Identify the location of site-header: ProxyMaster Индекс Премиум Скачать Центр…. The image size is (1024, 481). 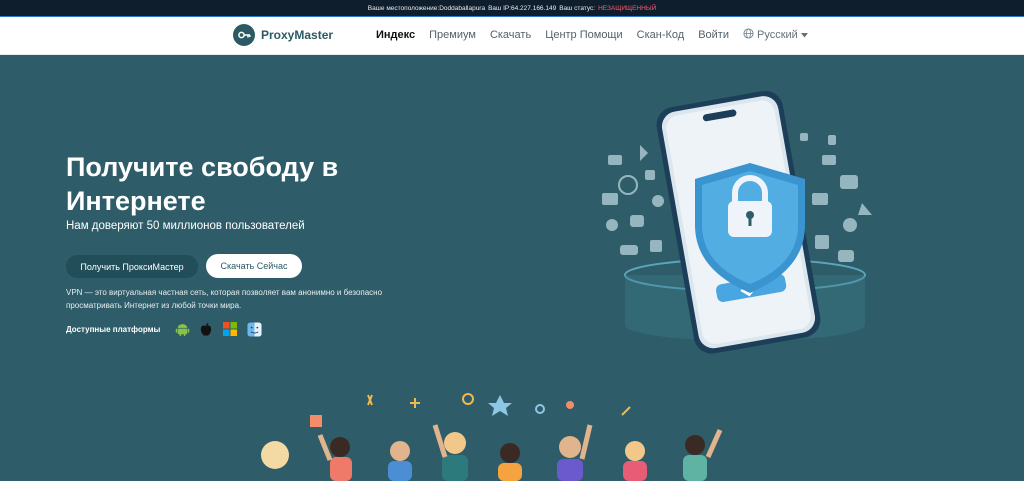
(512, 36).